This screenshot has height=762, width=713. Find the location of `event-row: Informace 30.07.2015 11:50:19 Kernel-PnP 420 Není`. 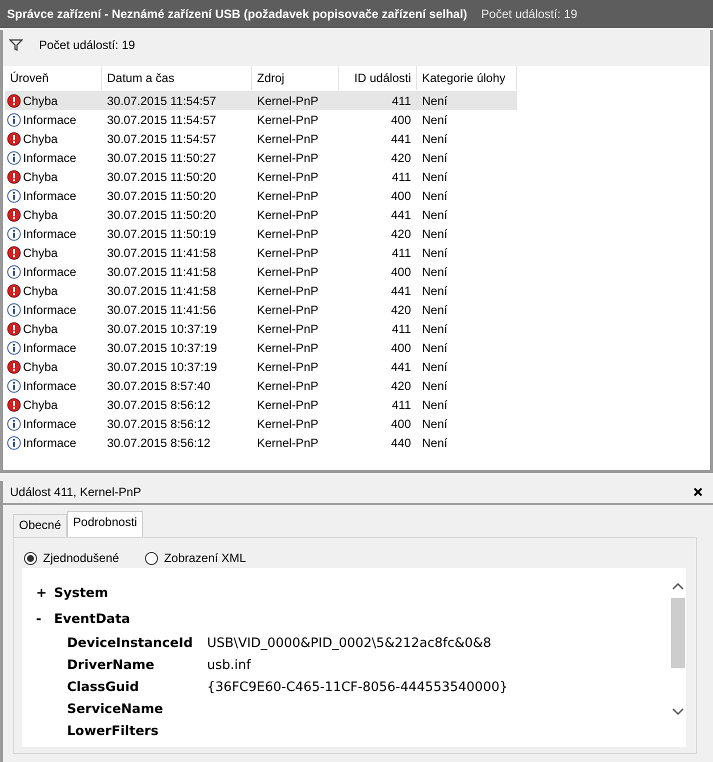

event-row: Informace 30.07.2015 11:50:19 Kernel-PnP 420 Není is located at coordinates (261, 233).